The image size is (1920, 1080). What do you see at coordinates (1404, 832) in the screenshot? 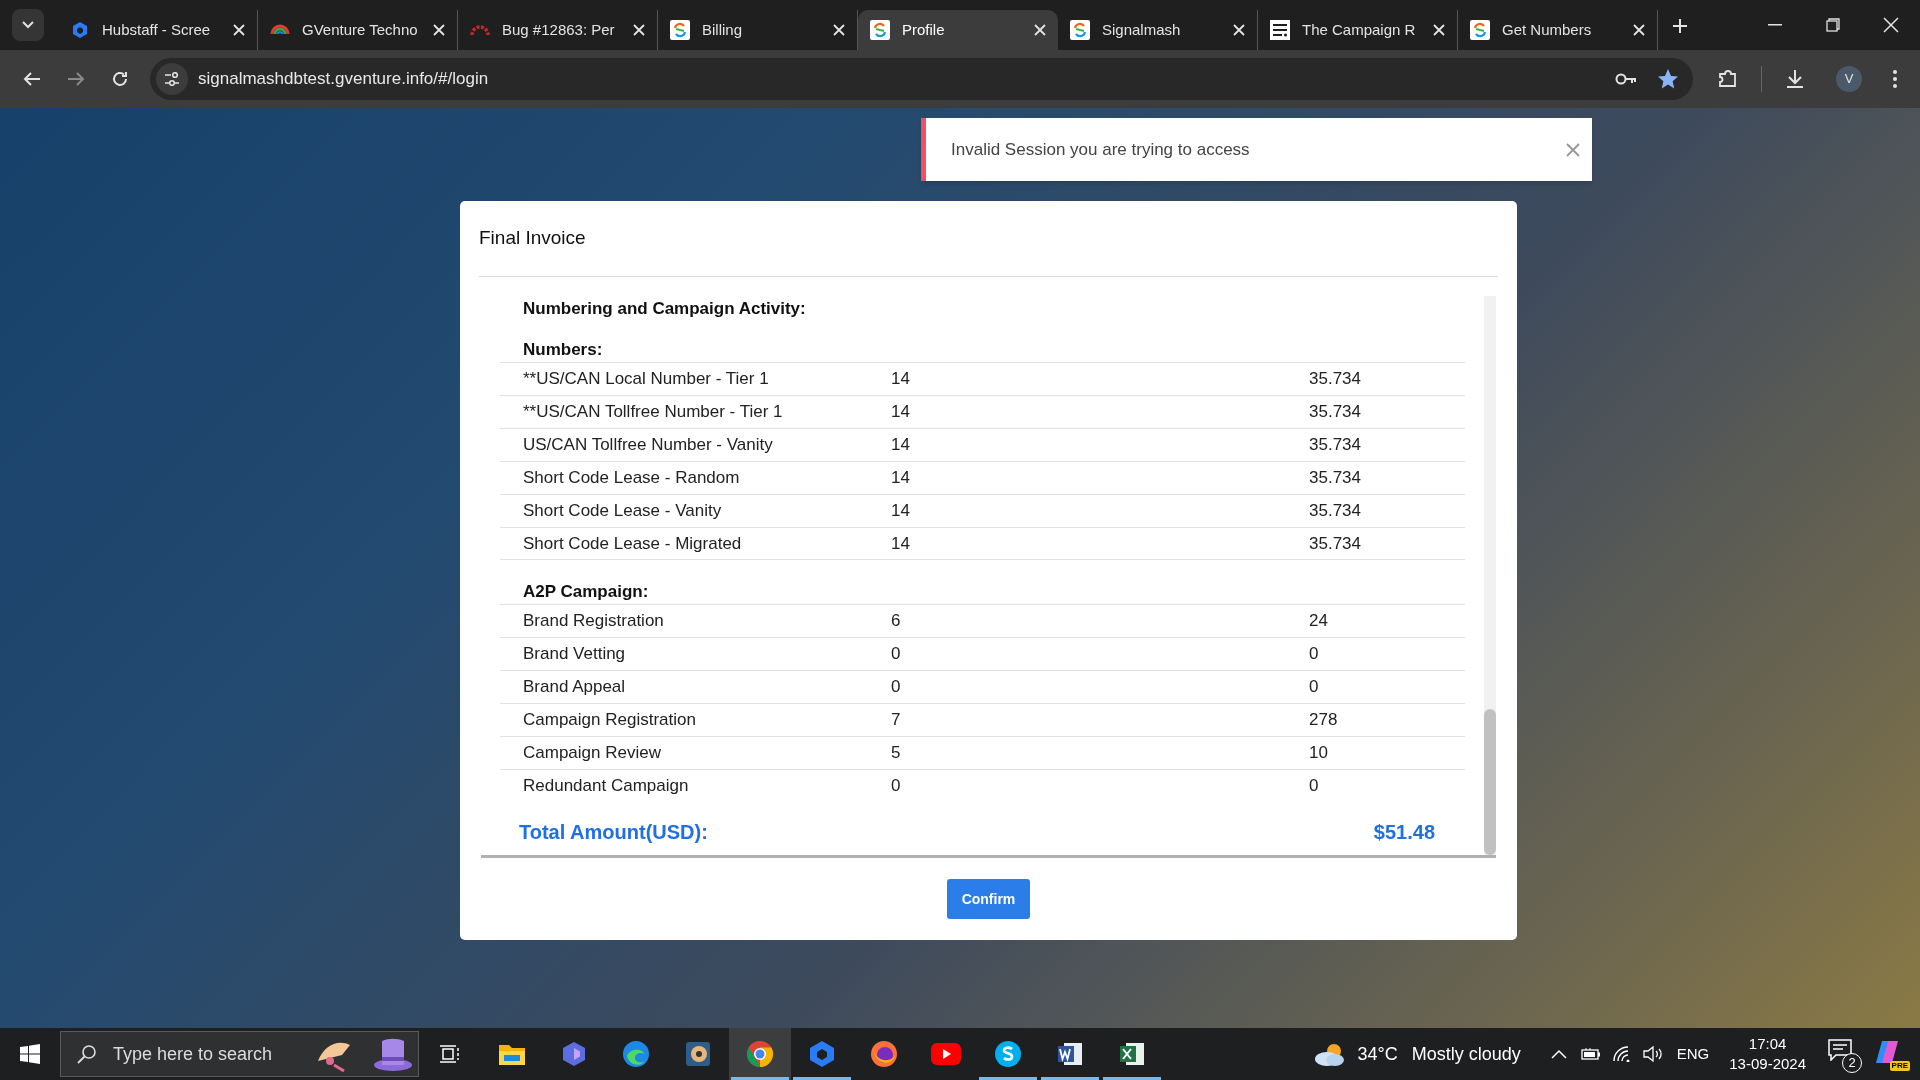
I see `total-amount: $51.48` at bounding box center [1404, 832].